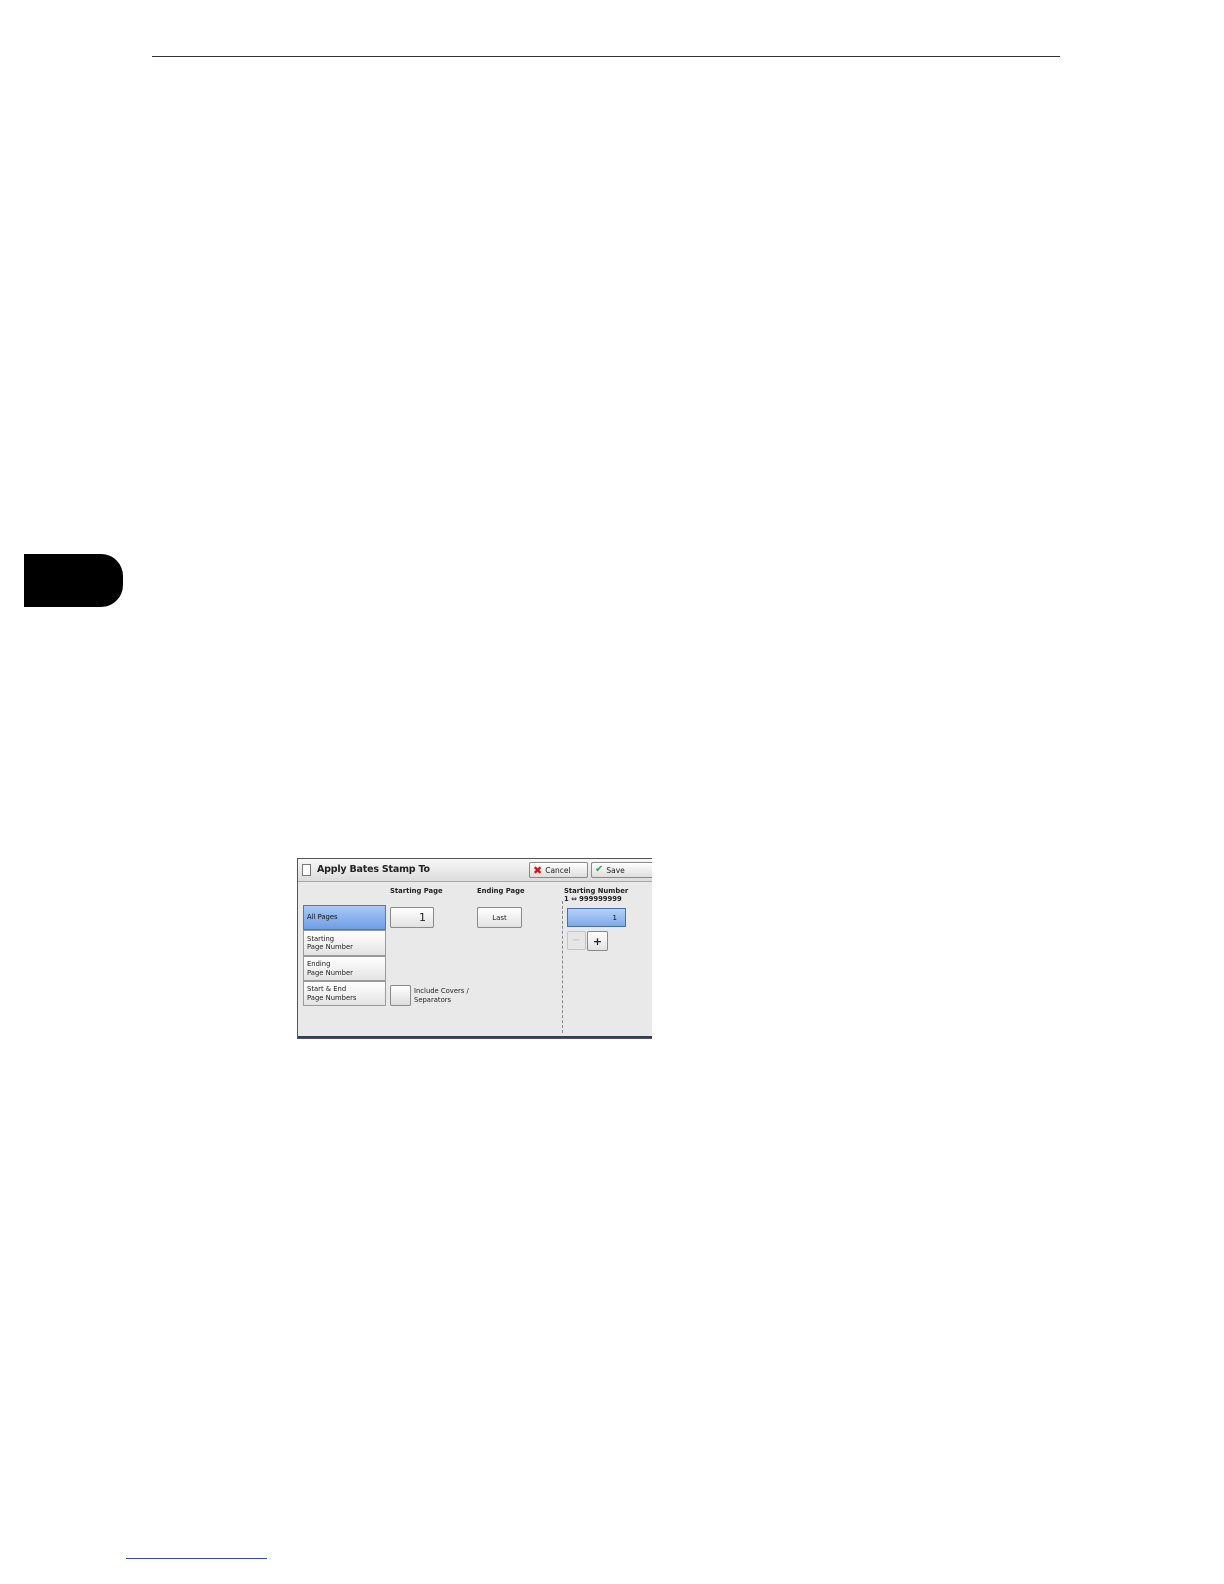  Describe the element at coordinates (73, 580) in the screenshot. I see `chapter-tab` at that location.